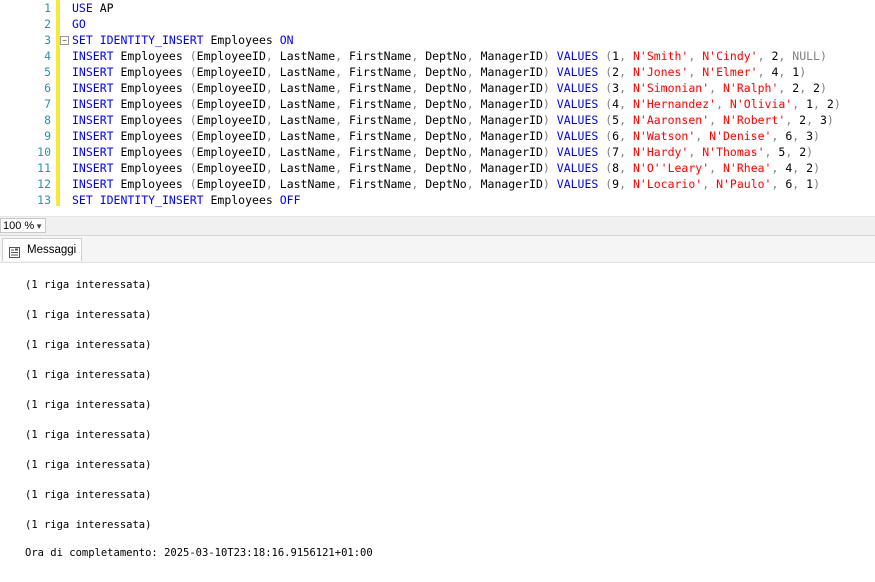 This screenshot has width=875, height=582. I want to click on code-text: SET IDENTITY_INSERT Employees ON, so click(183, 40).